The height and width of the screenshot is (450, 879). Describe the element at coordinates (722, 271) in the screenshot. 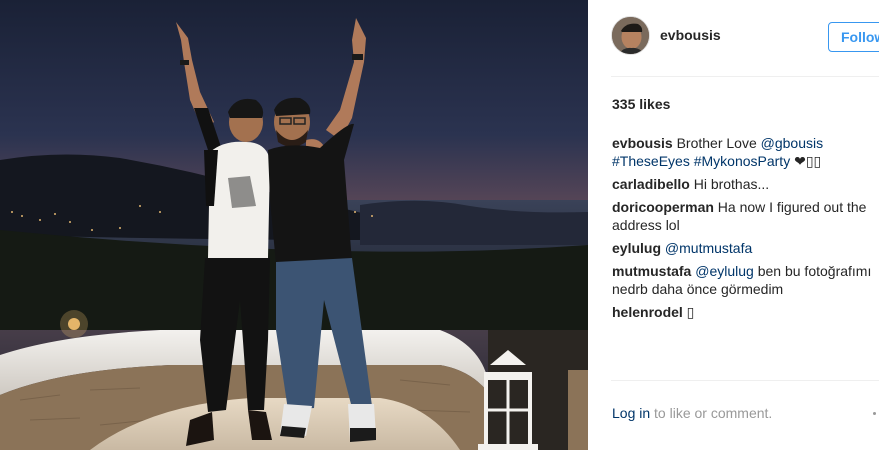

I see `comment-mention: @eylulug` at that location.